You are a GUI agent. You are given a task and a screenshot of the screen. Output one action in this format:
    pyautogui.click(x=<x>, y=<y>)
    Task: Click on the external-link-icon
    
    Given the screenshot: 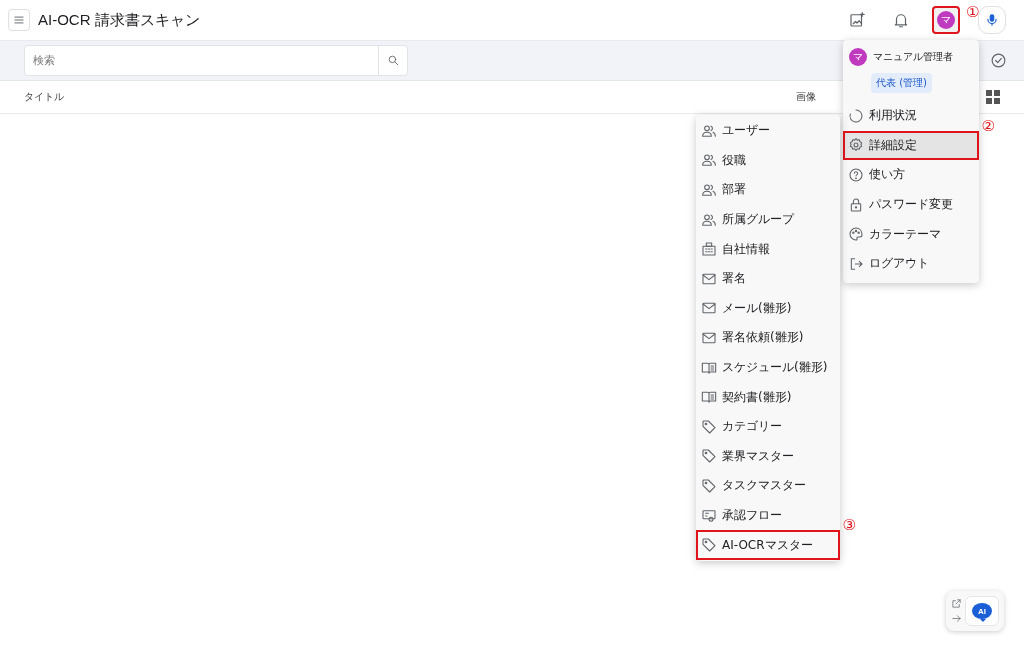 What is the action you would take?
    pyautogui.click(x=956, y=603)
    